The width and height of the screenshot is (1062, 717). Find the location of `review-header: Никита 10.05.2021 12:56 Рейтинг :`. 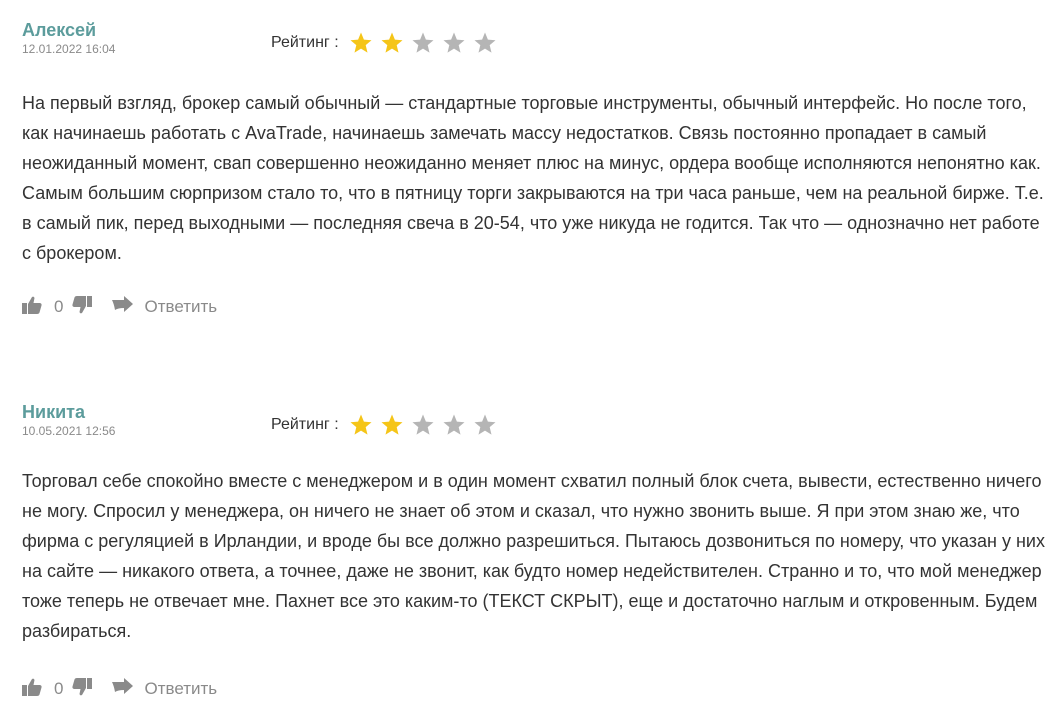

review-header: Никита 10.05.2021 12:56 Рейтинг : is located at coordinates (537, 425).